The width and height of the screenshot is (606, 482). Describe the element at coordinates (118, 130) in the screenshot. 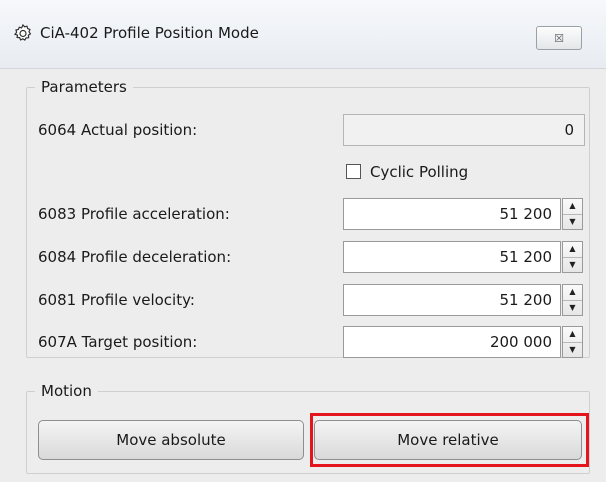

I see `actual-position-label: 6064 Actual position:` at that location.